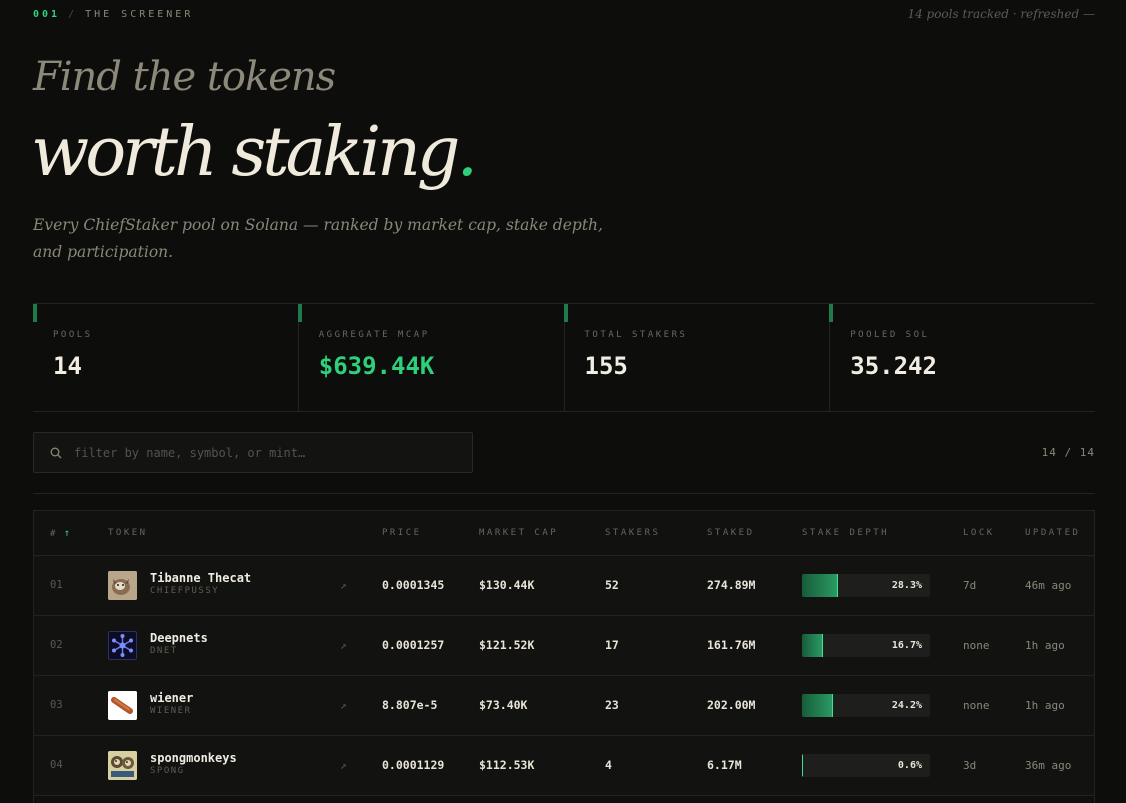 Image resolution: width=1126 pixels, height=803 pixels. What do you see at coordinates (410, 705) in the screenshot?
I see `token-price: 8.807e-5` at bounding box center [410, 705].